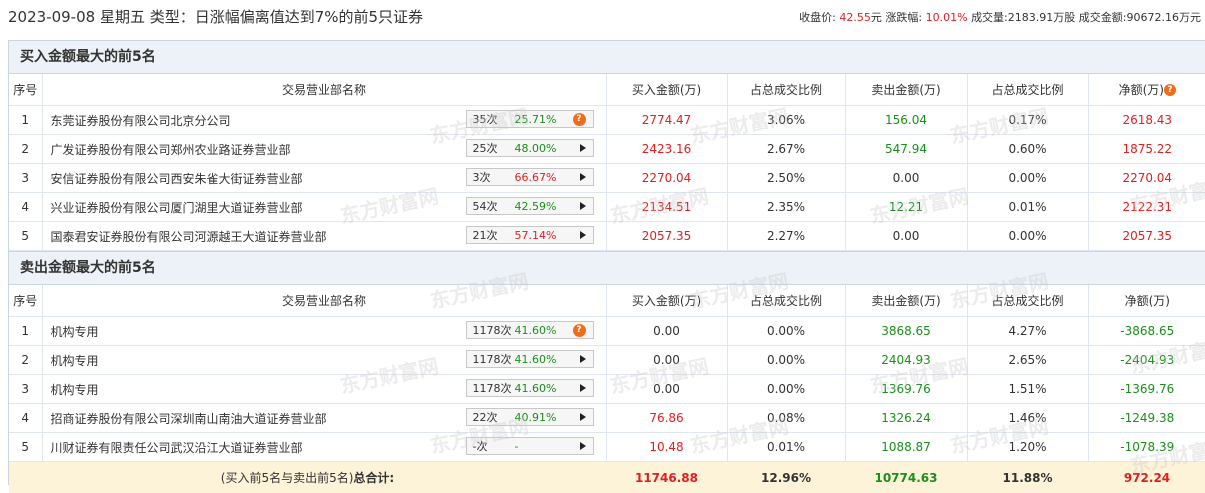  What do you see at coordinates (786, 447) in the screenshot?
I see `buy-ratio: 0.01%` at bounding box center [786, 447].